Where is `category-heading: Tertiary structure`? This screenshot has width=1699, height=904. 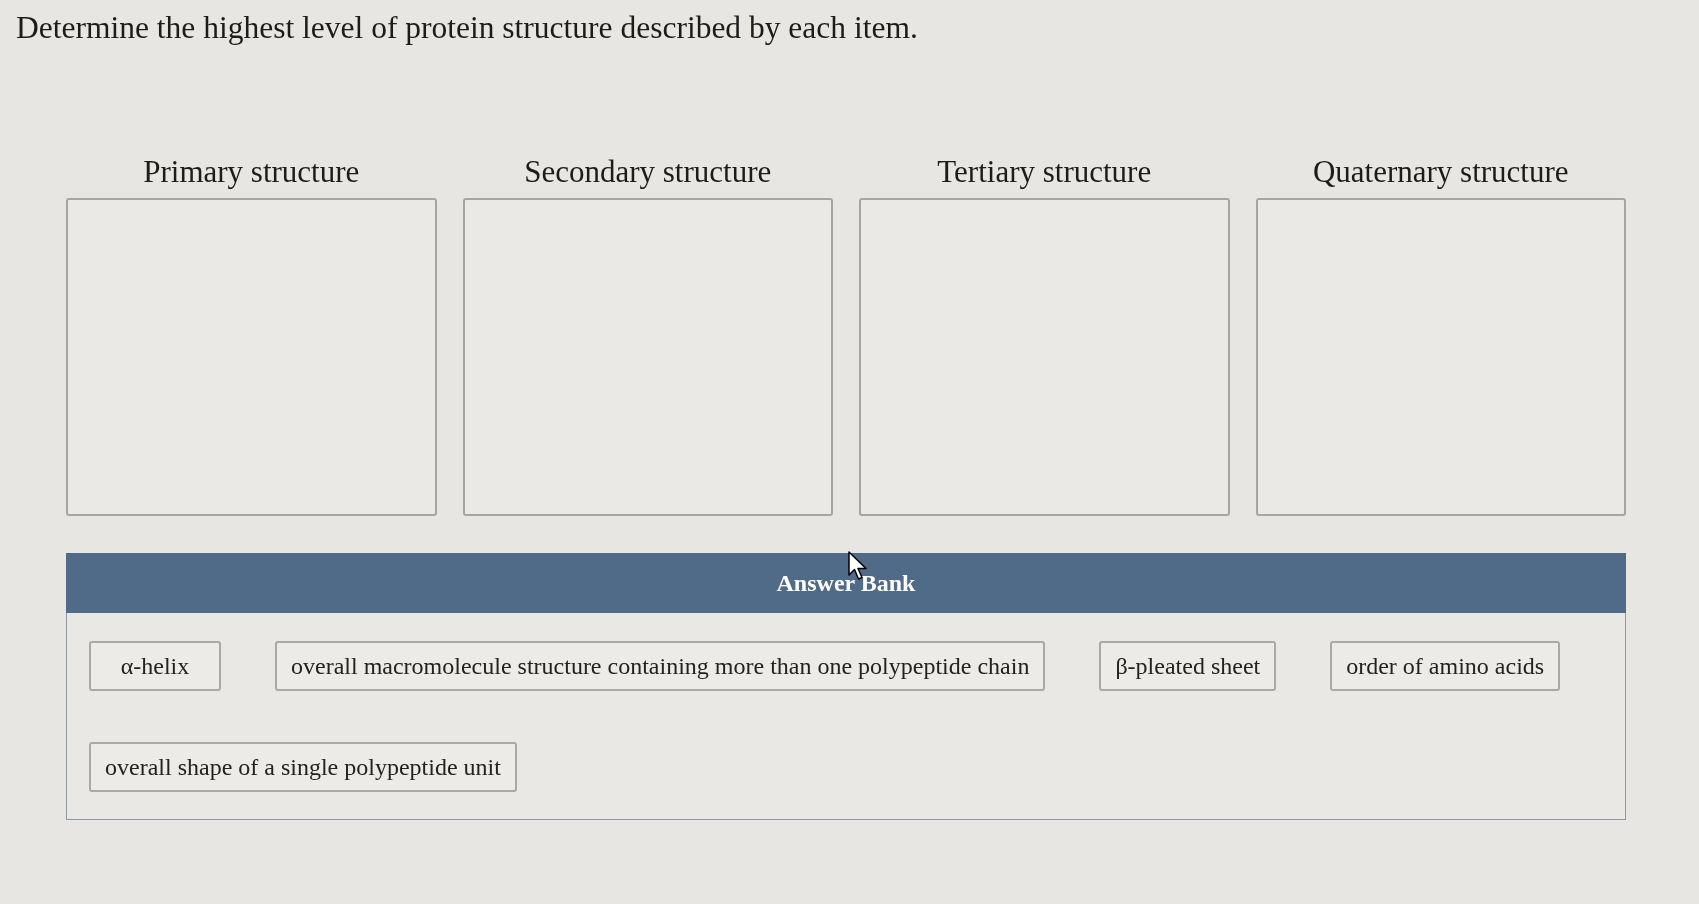
category-heading: Tertiary structure is located at coordinates (1044, 172).